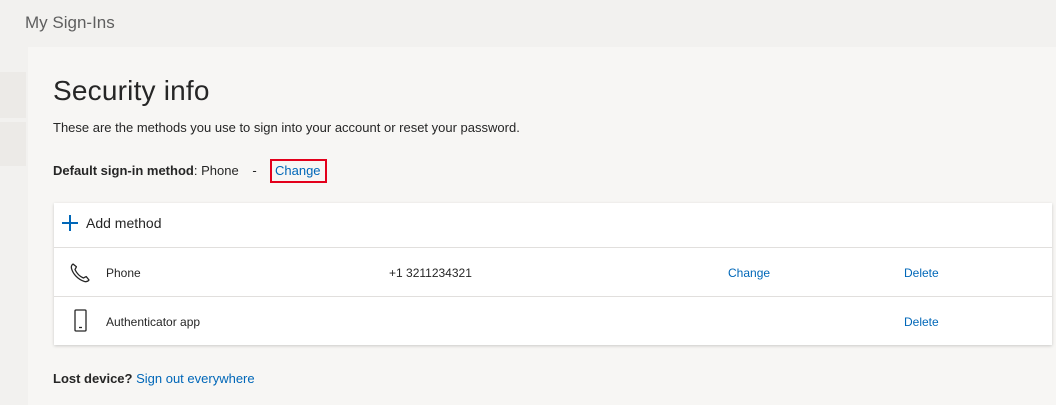 This screenshot has height=405, width=1056. I want to click on add-method-button: Add method, so click(112, 223).